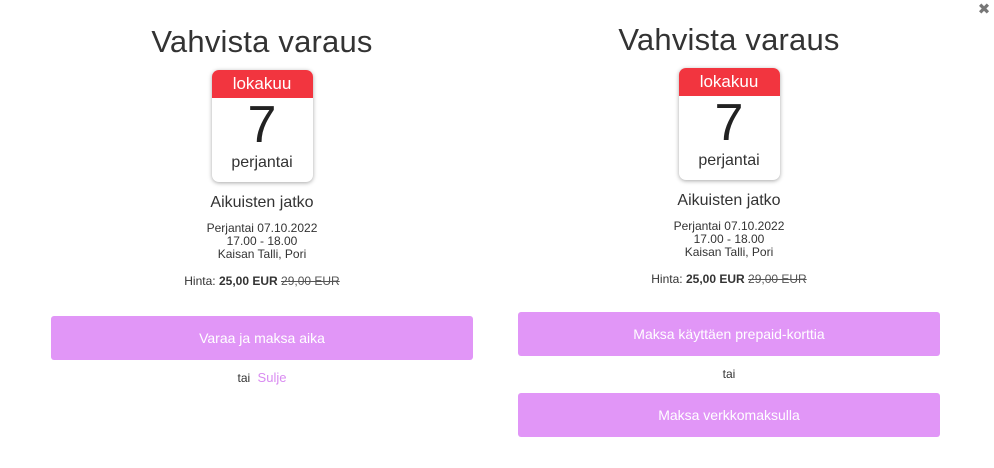  I want to click on or-close-line: tai Sulje, so click(262, 378).